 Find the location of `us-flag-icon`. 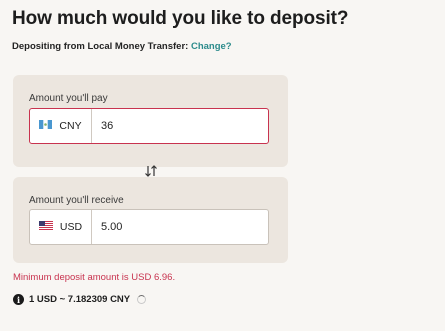

us-flag-icon is located at coordinates (45, 227).